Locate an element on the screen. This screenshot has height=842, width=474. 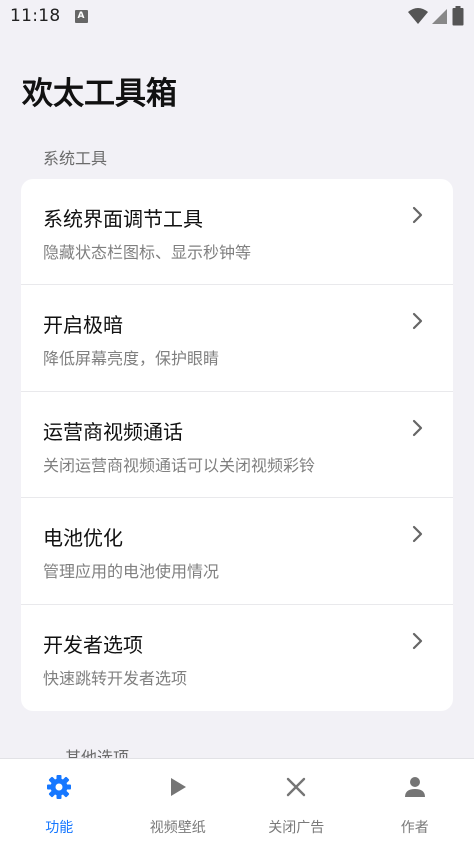
list-item-subtitle: 隐藏状态栏图标、显示秒钟等 is located at coordinates (147, 252).